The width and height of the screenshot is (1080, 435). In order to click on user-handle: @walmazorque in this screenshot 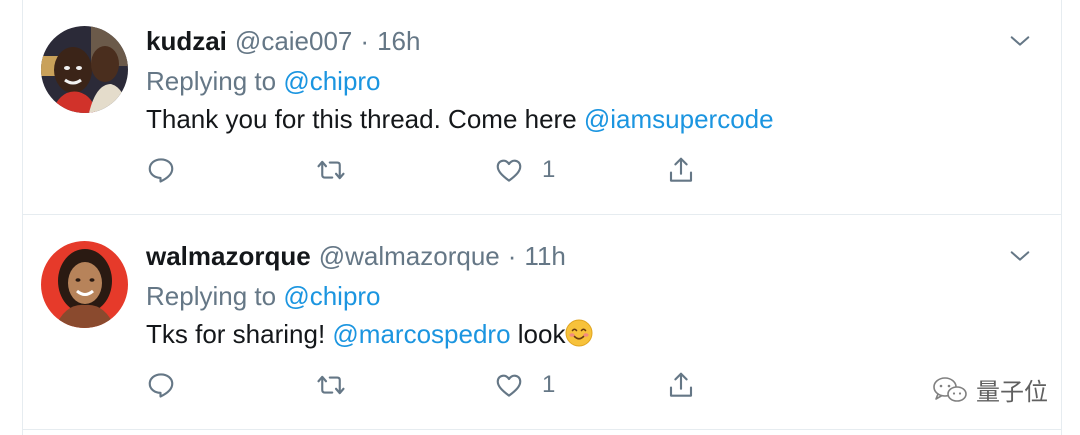, I will do `click(409, 256)`.